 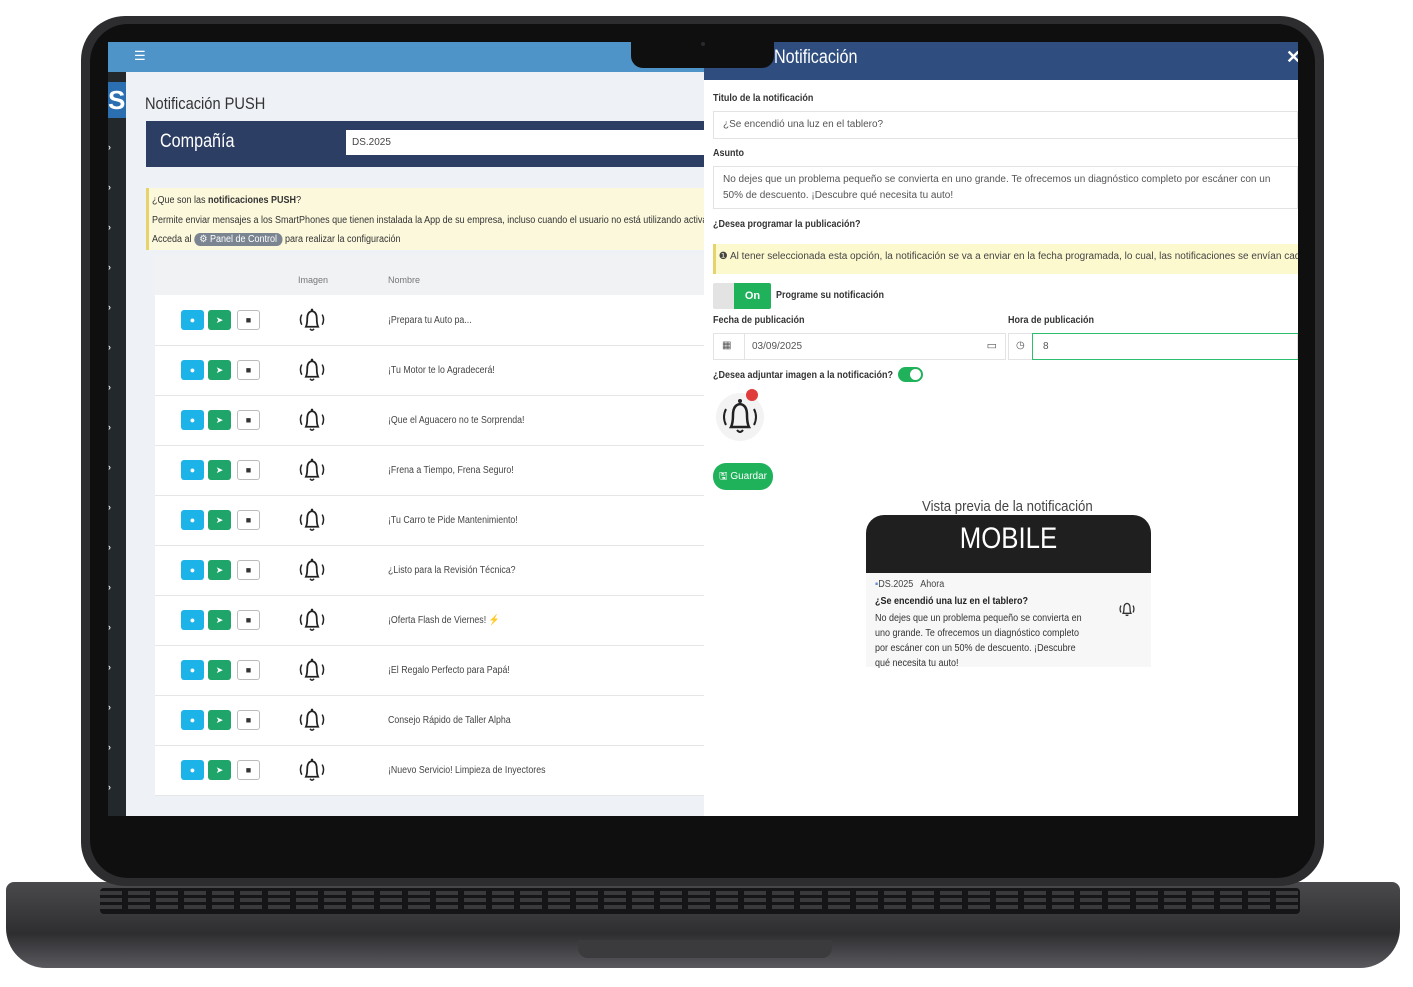 I want to click on title-input: ¿Se encendió una luz en el tablero?, so click(x=1005, y=125).